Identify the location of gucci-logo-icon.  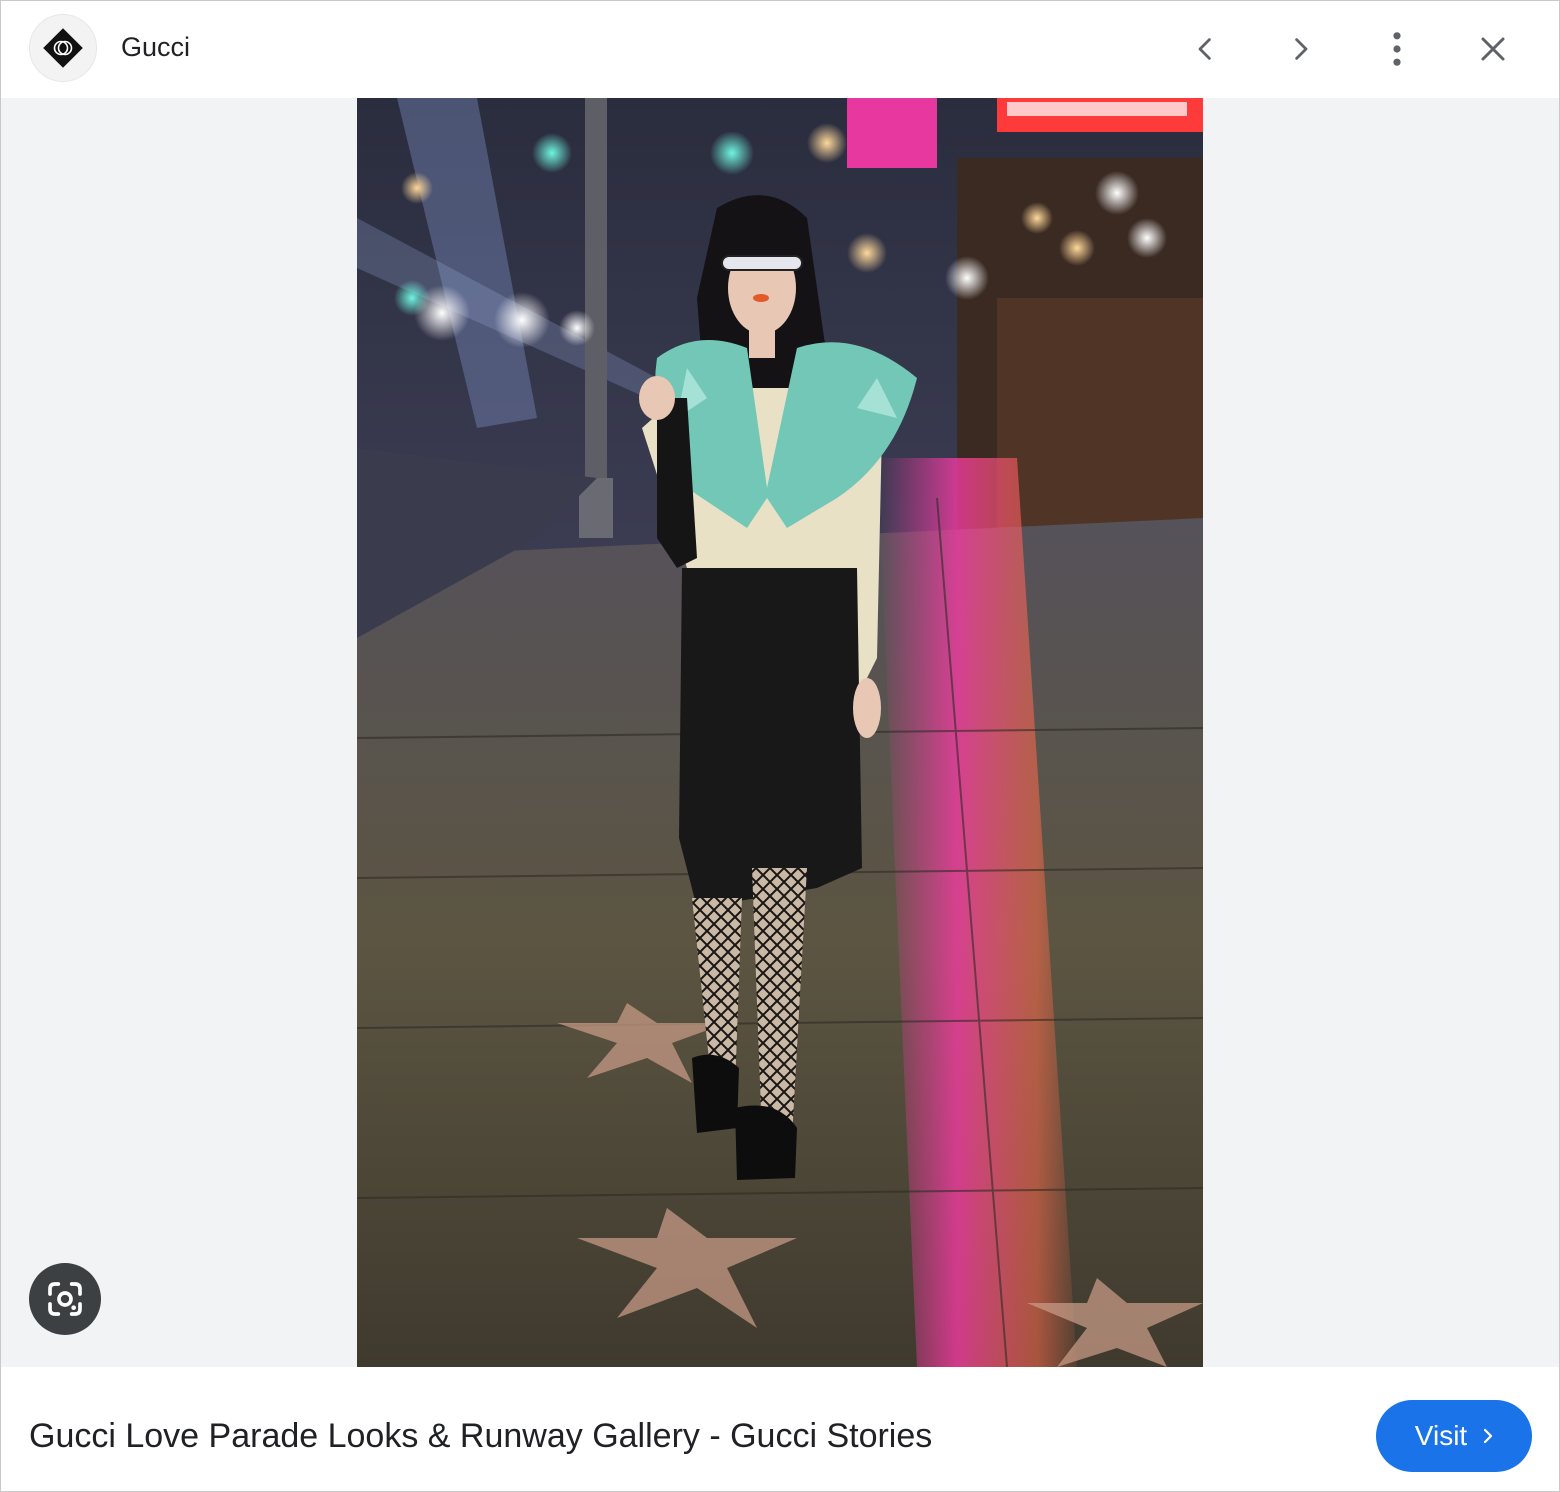
(63, 48).